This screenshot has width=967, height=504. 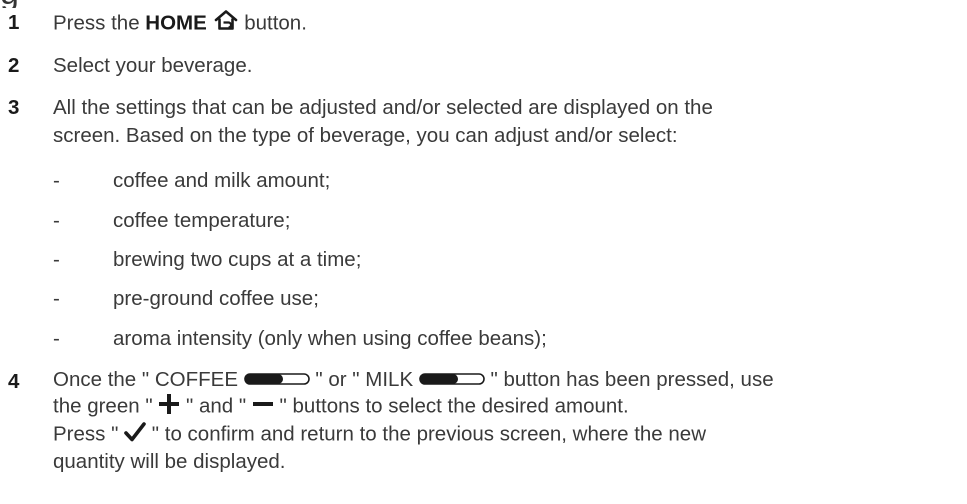 I want to click on check-icon, so click(x=135, y=435).